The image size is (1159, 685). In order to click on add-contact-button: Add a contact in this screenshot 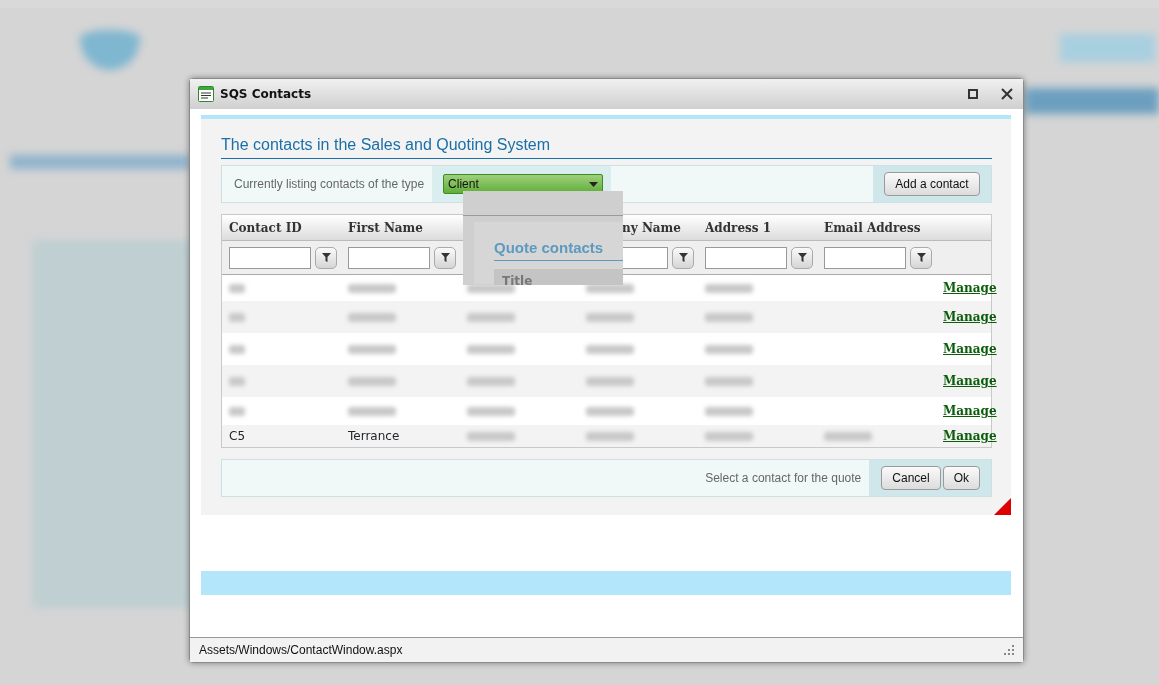, I will do `click(932, 184)`.